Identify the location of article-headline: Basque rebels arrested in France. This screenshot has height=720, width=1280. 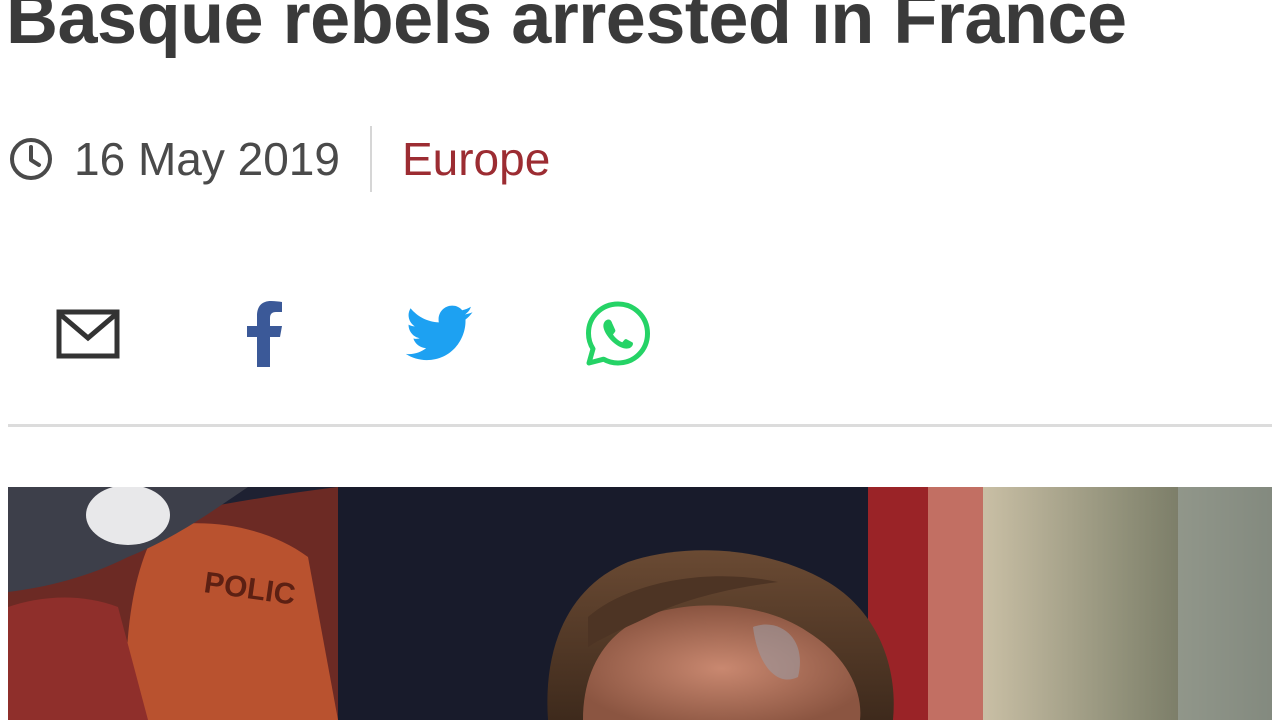
(566, 29).